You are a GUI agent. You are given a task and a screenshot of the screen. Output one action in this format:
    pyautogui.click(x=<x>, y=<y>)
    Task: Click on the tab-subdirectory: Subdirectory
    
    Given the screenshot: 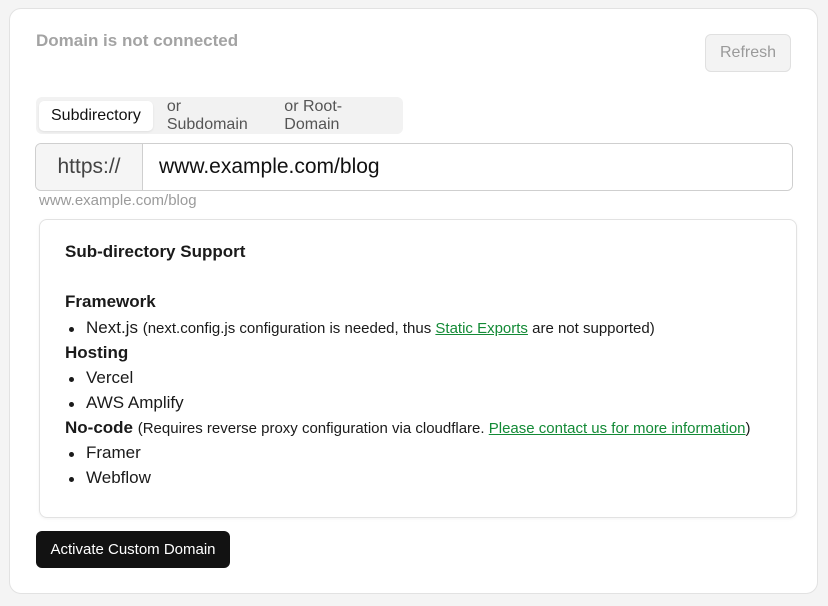 What is the action you would take?
    pyautogui.click(x=96, y=115)
    